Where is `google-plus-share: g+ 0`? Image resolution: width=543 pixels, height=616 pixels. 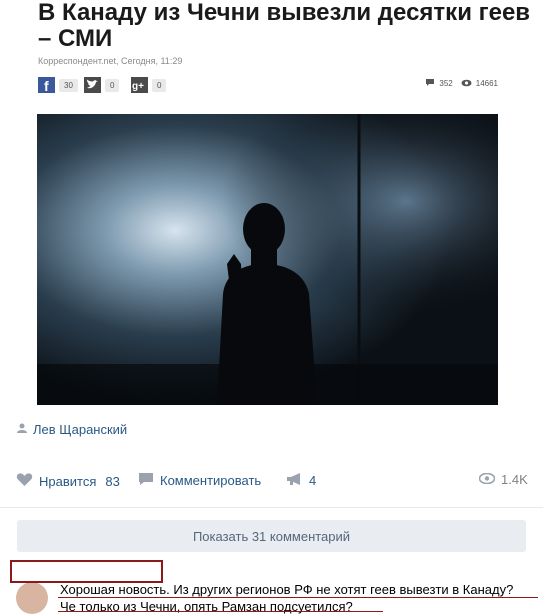
google-plus-share: g+ 0 is located at coordinates (149, 85).